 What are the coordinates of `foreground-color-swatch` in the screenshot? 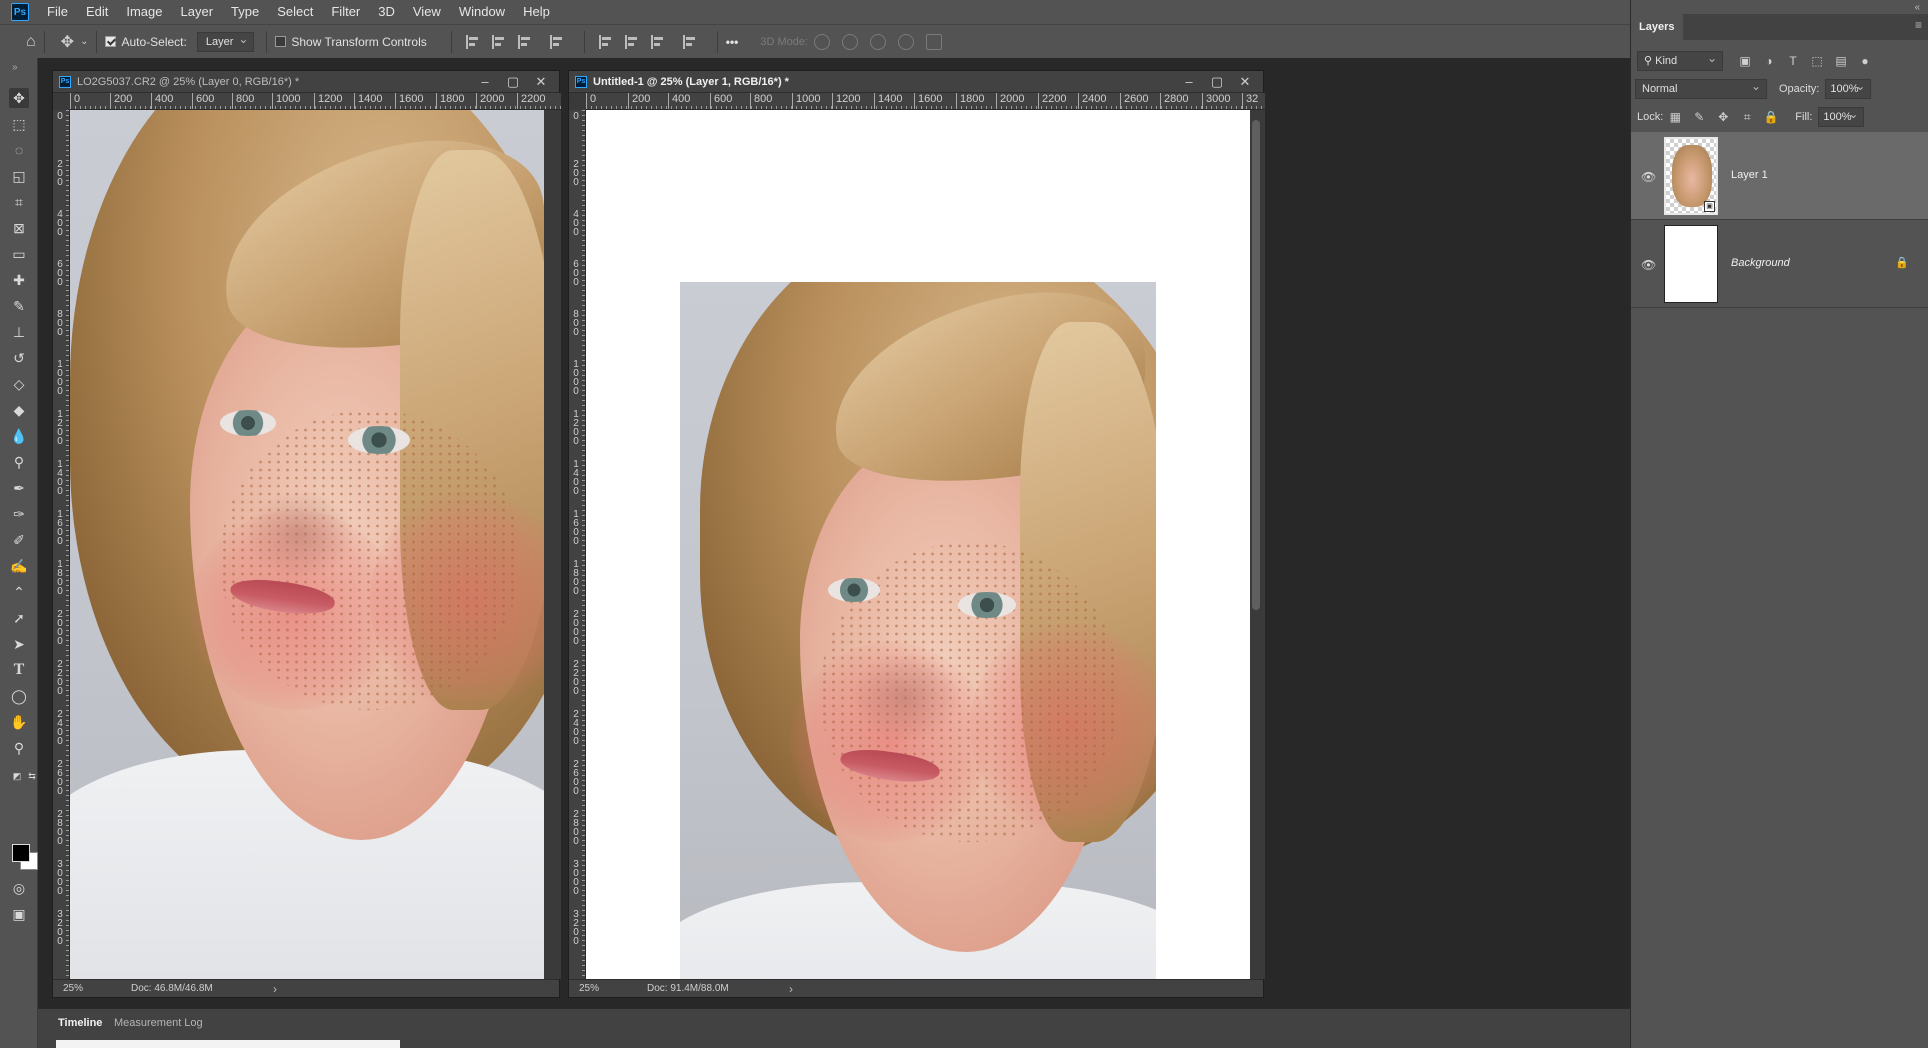 It's located at (21, 853).